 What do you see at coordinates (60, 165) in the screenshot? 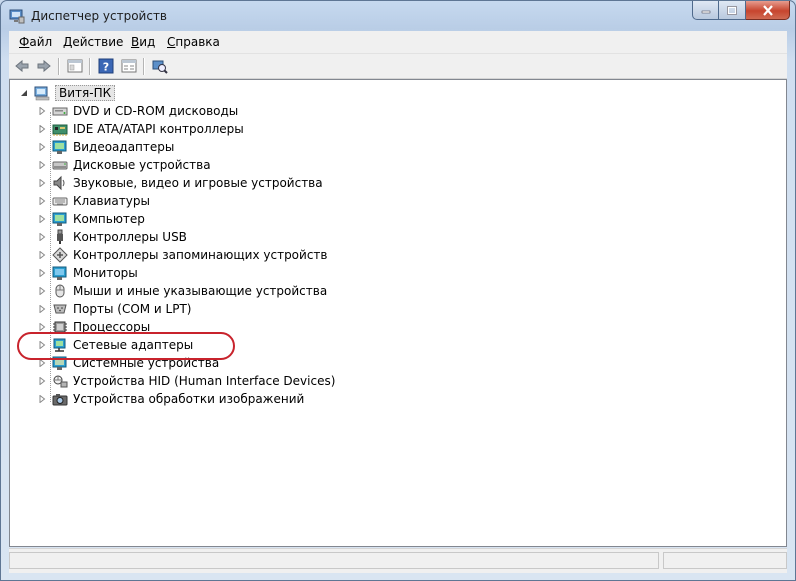
I see `disk-drive-icon` at bounding box center [60, 165].